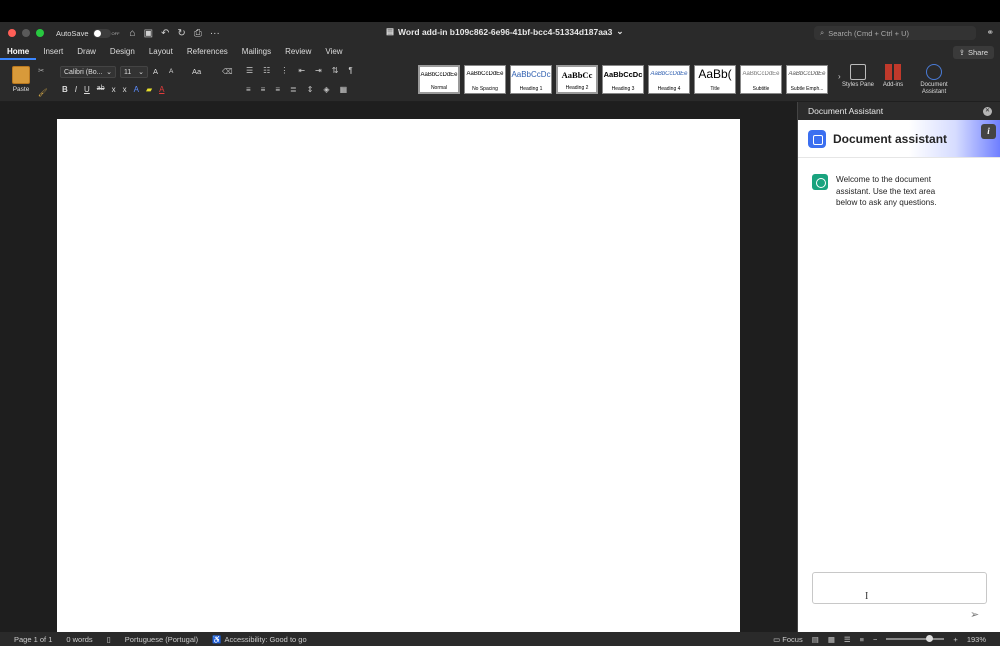  Describe the element at coordinates (101, 33) in the screenshot. I see `autosave-toggle` at that location.